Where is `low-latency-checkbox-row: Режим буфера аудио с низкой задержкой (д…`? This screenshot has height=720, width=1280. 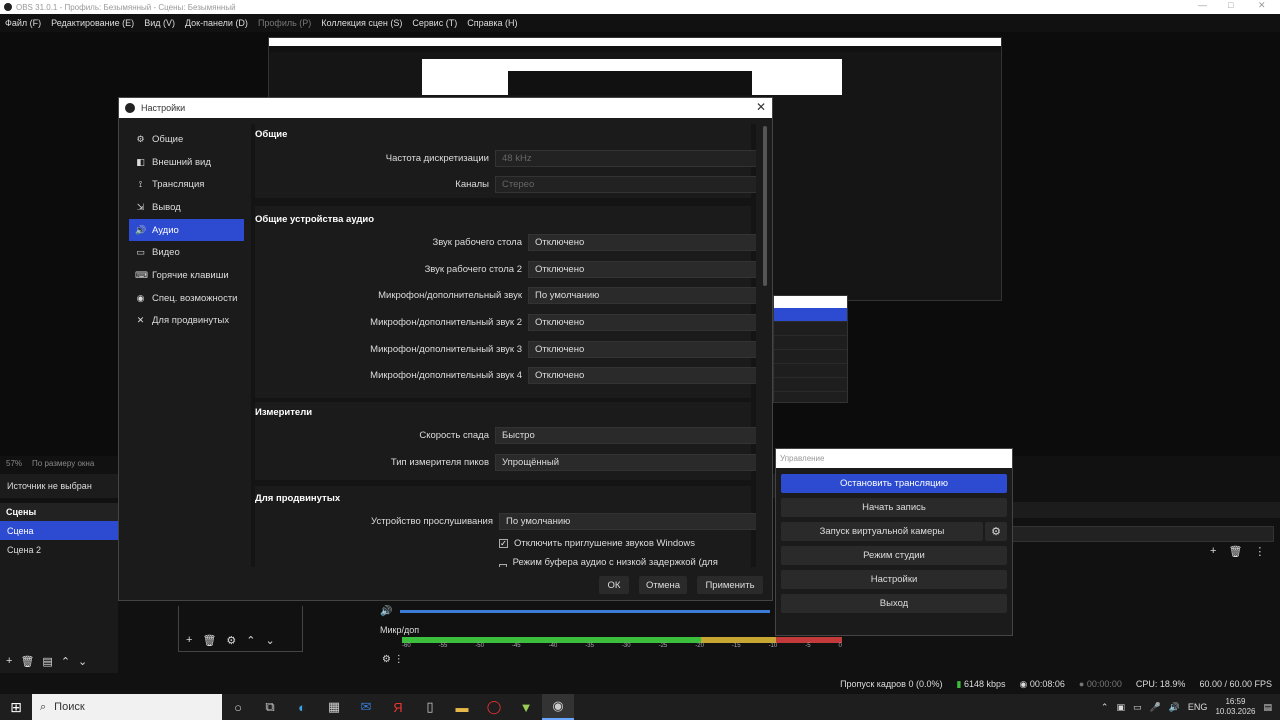 low-latency-checkbox-row: Режим буфера аудио с низкой задержкой (д… is located at coordinates (627, 562).